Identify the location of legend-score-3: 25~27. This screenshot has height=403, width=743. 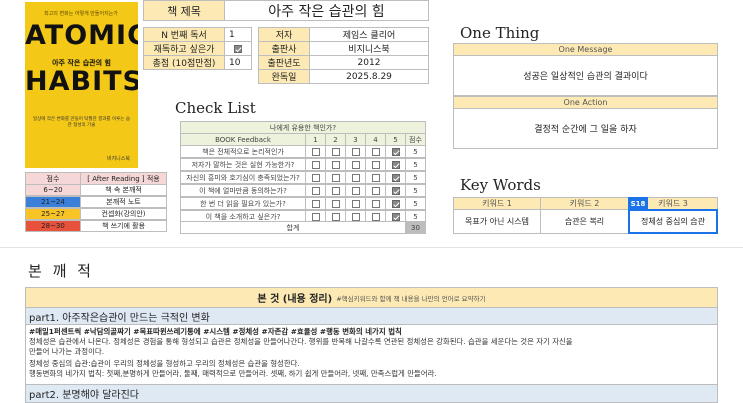
(53, 214).